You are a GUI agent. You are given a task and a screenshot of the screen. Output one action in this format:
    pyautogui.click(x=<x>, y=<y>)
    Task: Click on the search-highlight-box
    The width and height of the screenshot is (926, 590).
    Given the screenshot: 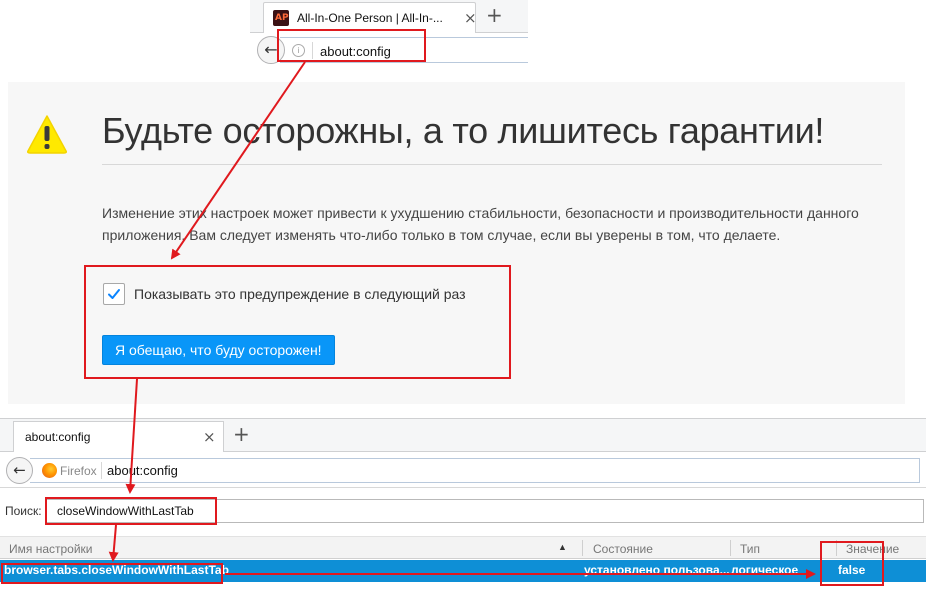 What is the action you would take?
    pyautogui.click(x=131, y=511)
    